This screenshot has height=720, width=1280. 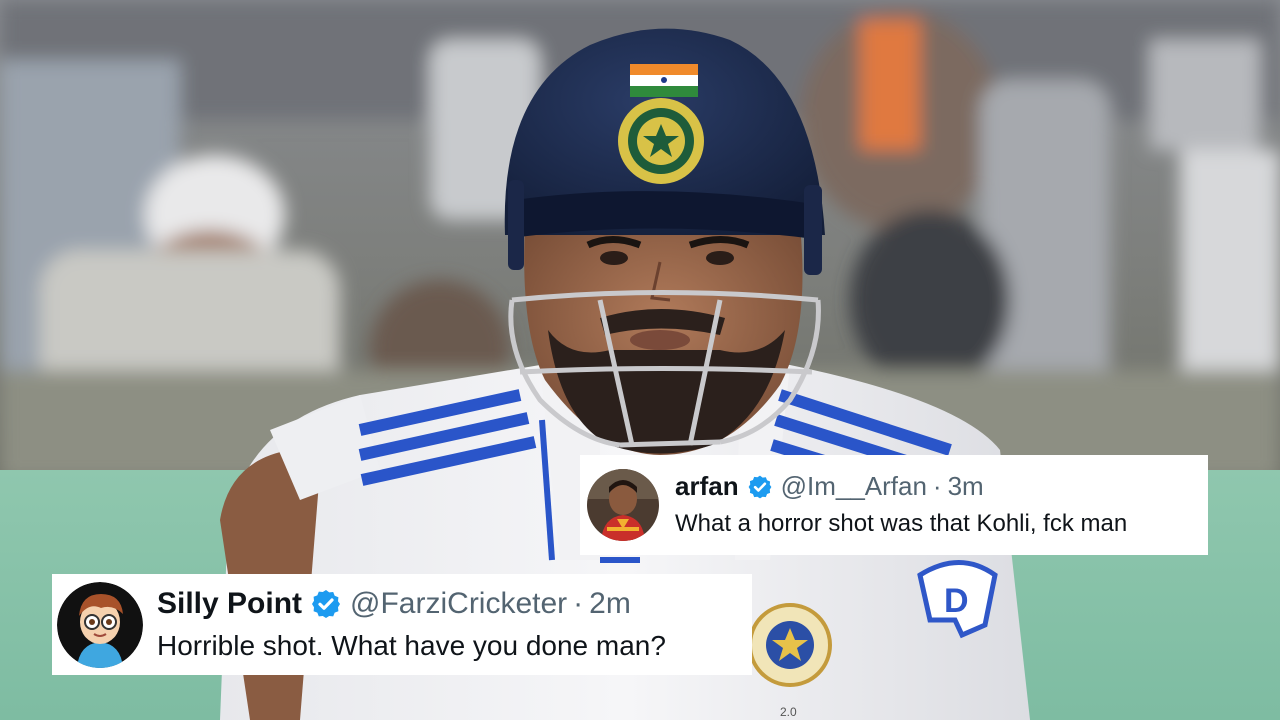 What do you see at coordinates (854, 486) in the screenshot?
I see `user-handle: @Im__Arfan` at bounding box center [854, 486].